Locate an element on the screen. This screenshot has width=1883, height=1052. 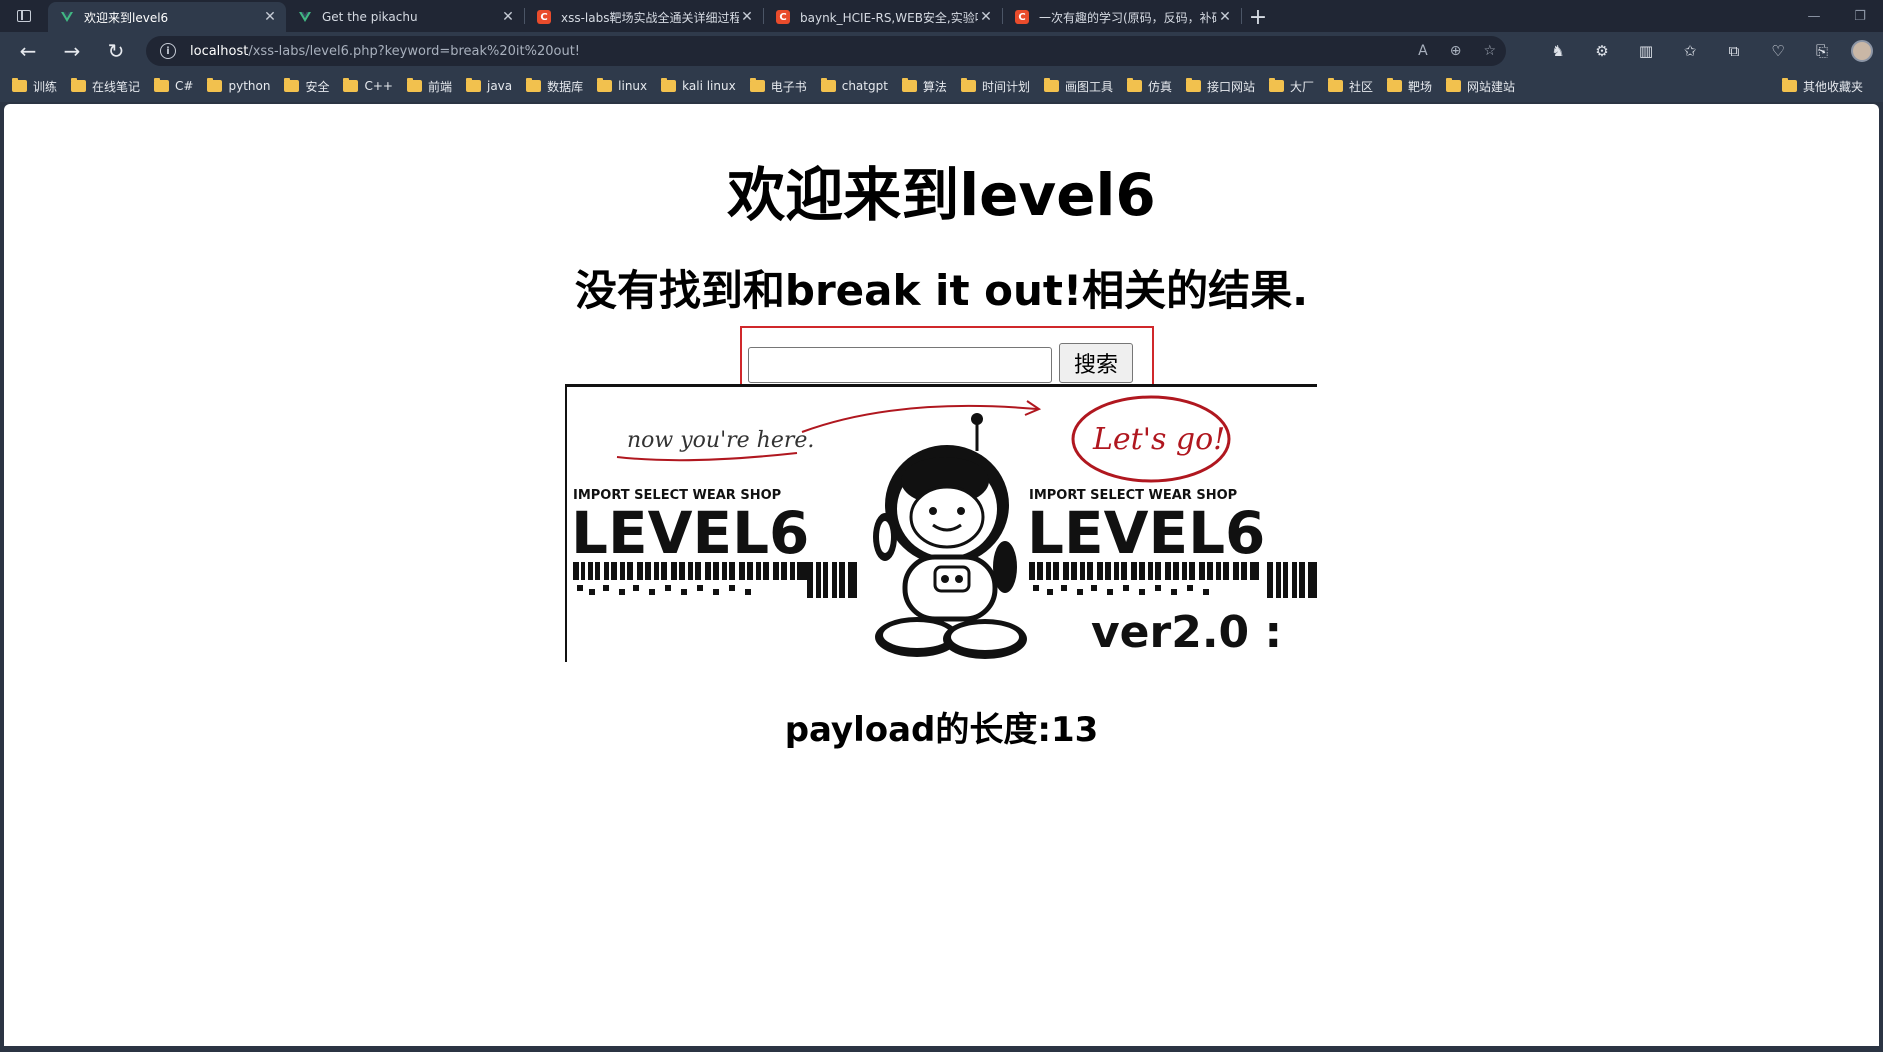
bookmark-label: 电子书 is located at coordinates (788, 86).